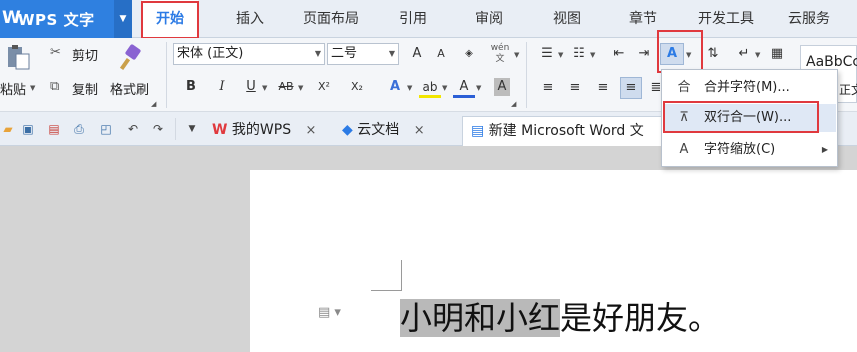 The height and width of the screenshot is (352, 857). I want to click on strikethrough-dropdown-icon: ▼, so click(300, 88).